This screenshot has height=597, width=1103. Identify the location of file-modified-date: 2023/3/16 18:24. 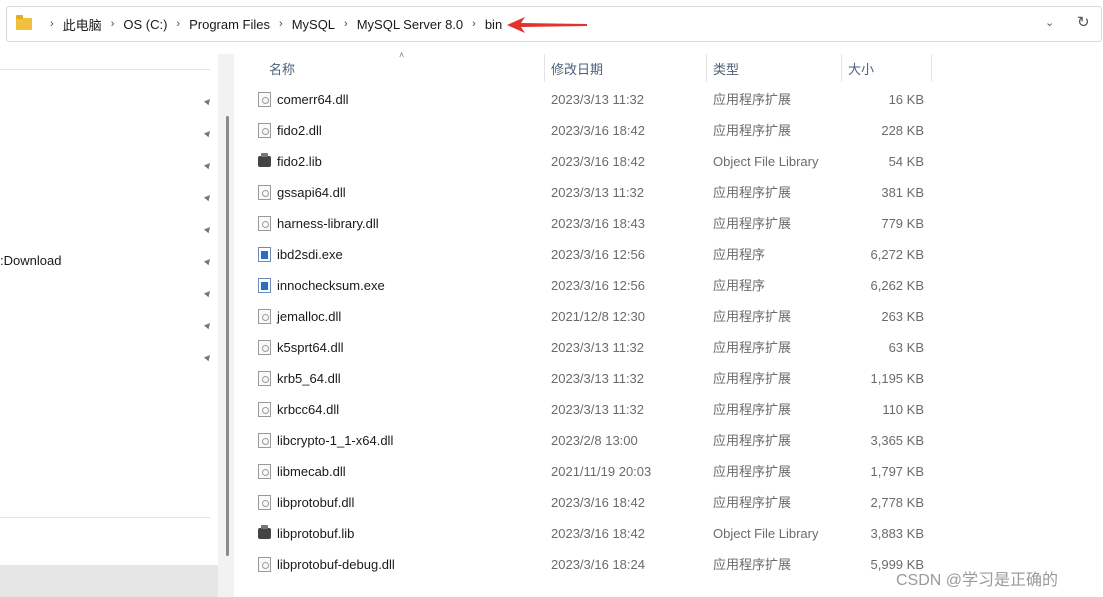
(598, 564).